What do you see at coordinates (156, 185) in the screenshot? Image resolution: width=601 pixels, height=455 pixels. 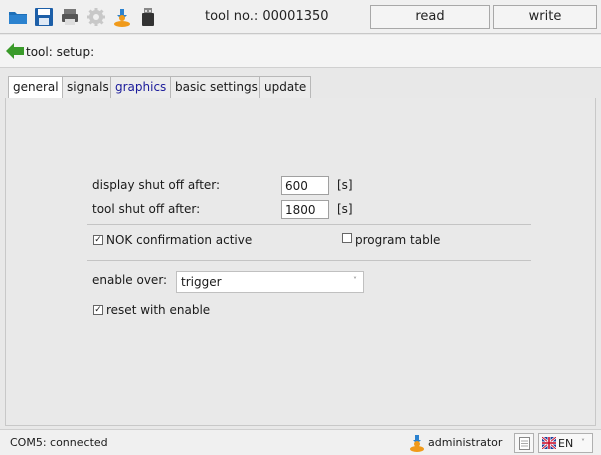 I see `display-shutoff-label: display shut off after:` at bounding box center [156, 185].